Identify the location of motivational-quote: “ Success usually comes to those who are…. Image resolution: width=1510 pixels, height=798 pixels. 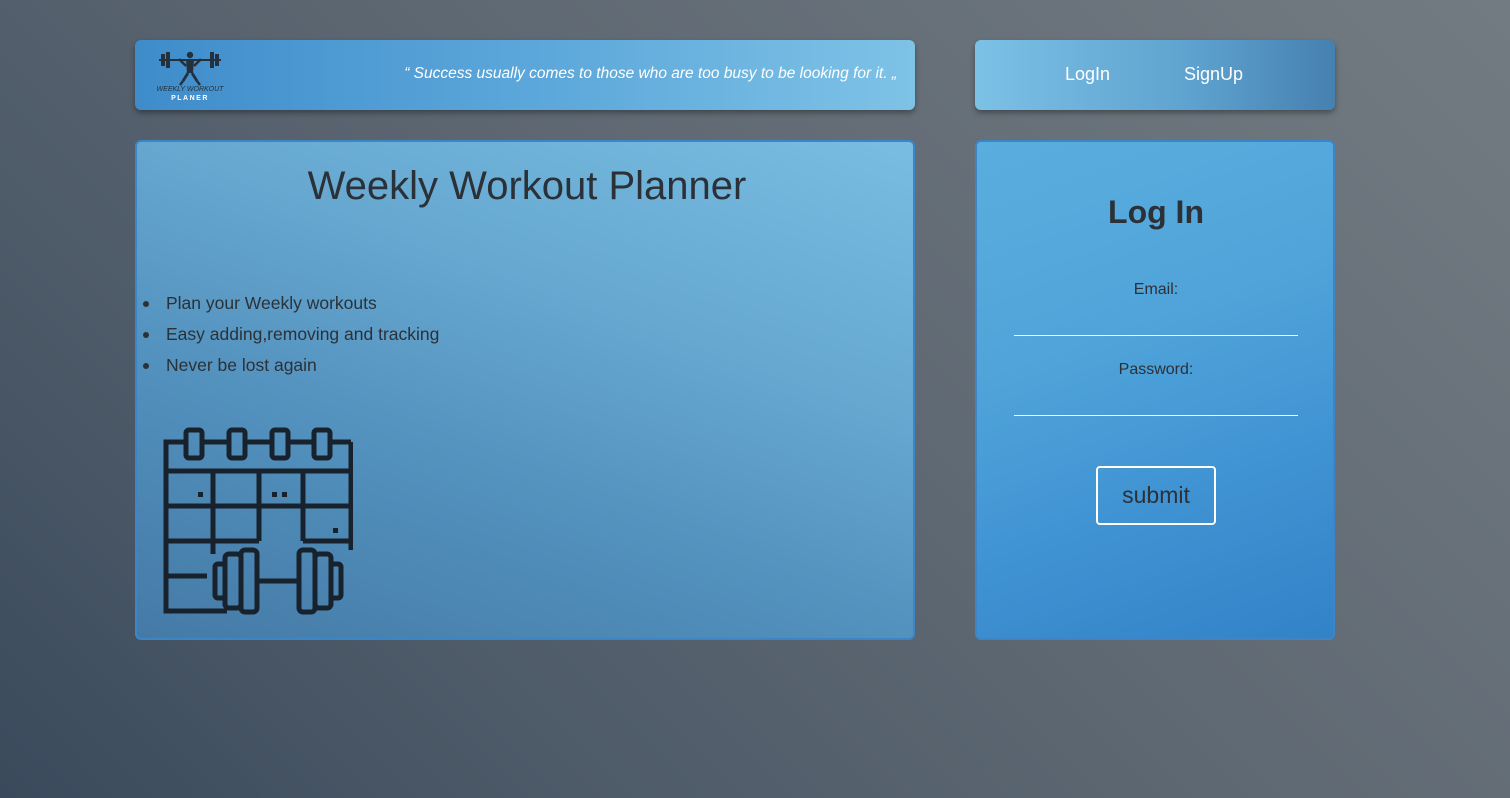
(650, 73).